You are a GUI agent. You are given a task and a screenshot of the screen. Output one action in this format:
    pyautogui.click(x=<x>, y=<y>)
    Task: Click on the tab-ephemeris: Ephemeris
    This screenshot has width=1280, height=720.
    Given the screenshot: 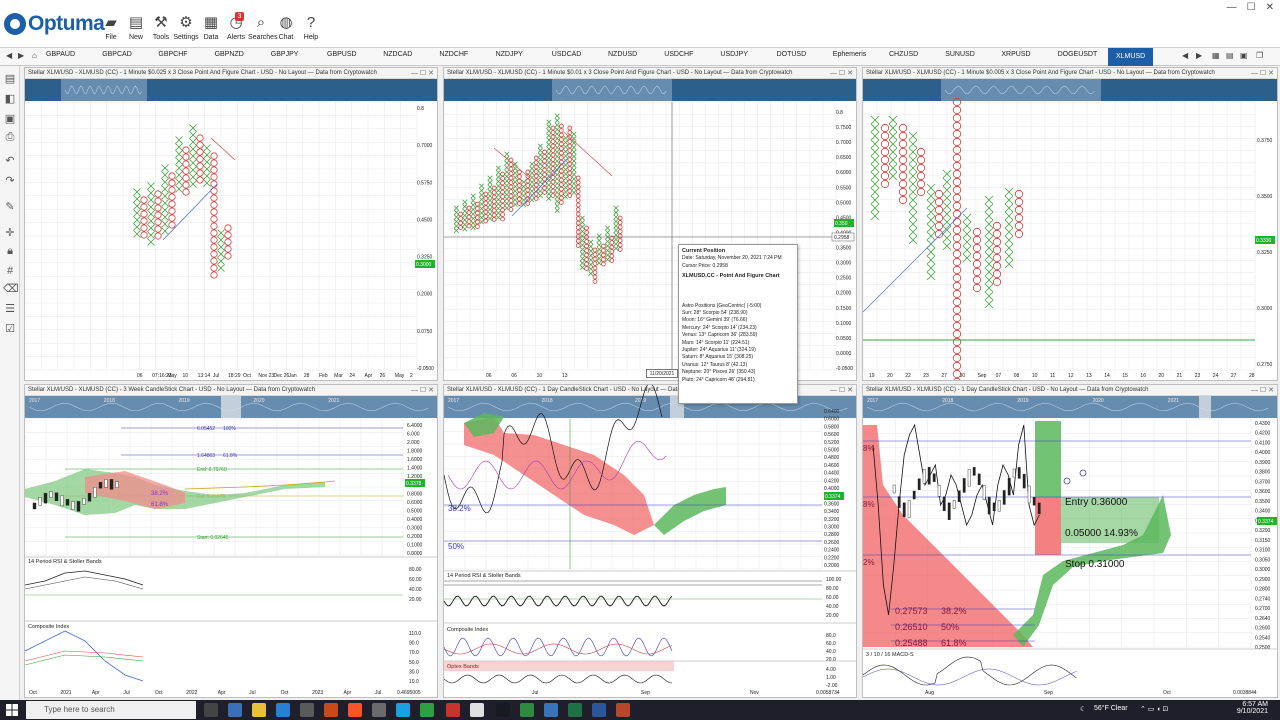 What is the action you would take?
    pyautogui.click(x=849, y=54)
    